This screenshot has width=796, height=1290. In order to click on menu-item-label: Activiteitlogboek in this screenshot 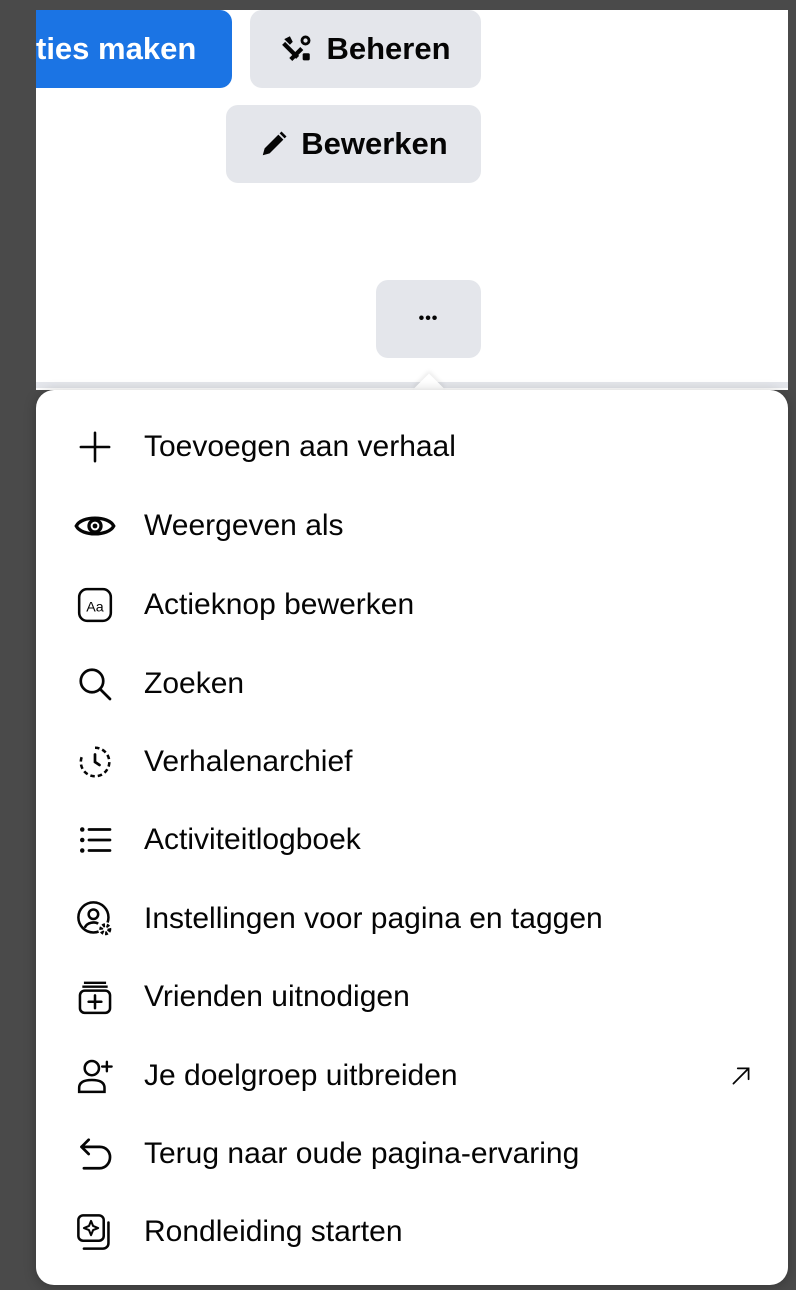, I will do `click(252, 839)`.